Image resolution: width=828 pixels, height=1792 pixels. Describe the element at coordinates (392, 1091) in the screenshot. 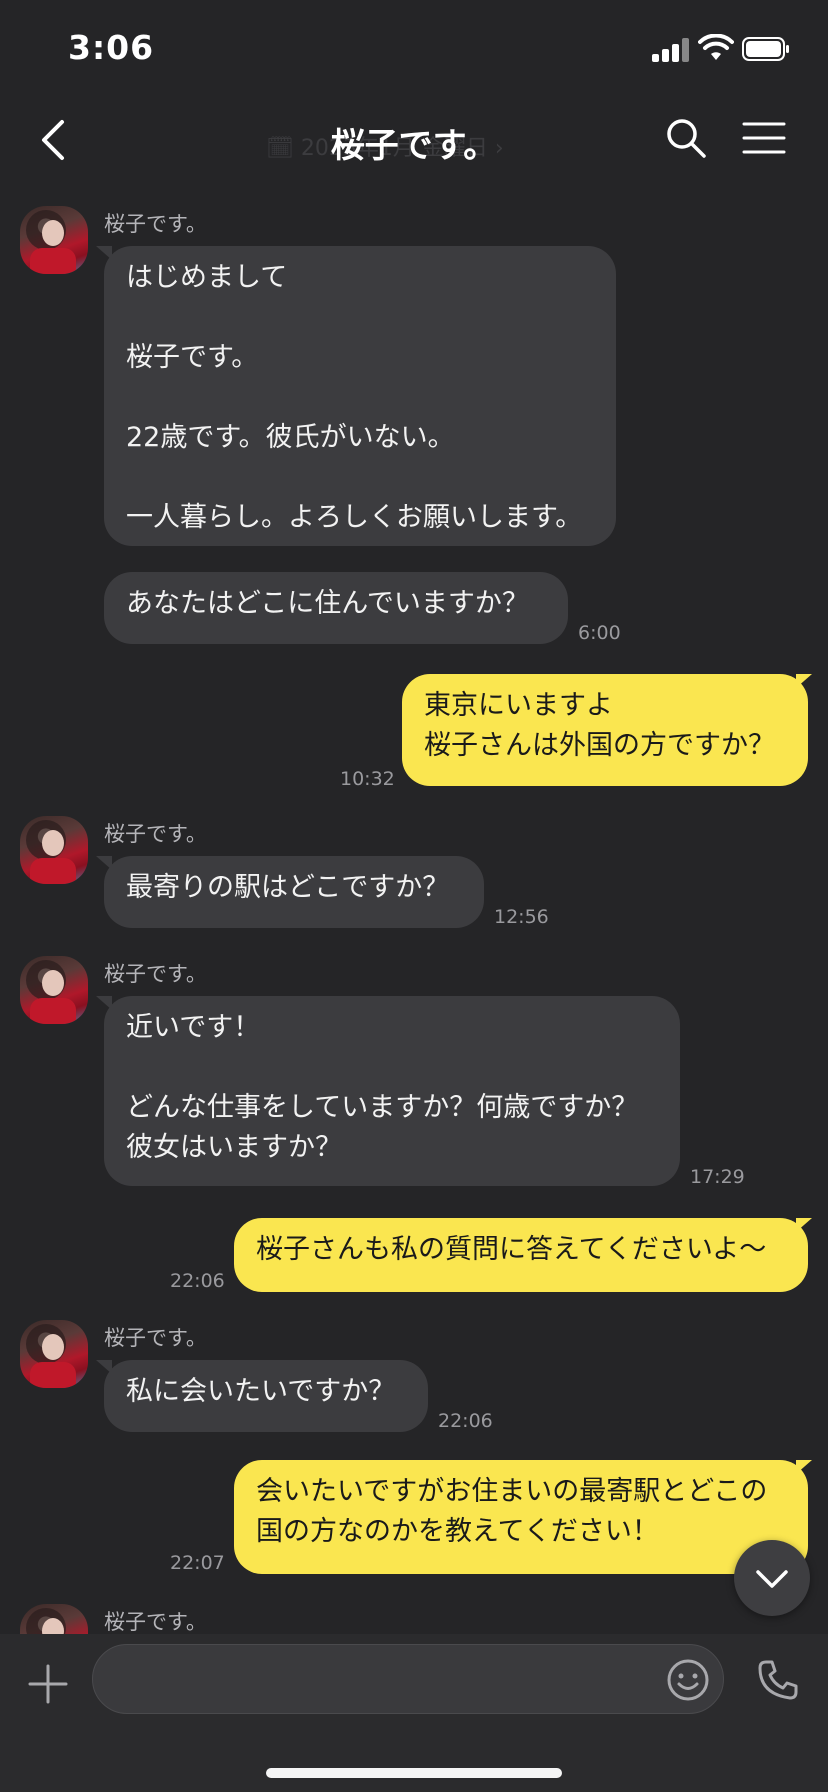

I see `message-bubble-incoming: 近いです！ どんな仕事をしていますか？何歳ですか？ 彼女はいますか？` at that location.